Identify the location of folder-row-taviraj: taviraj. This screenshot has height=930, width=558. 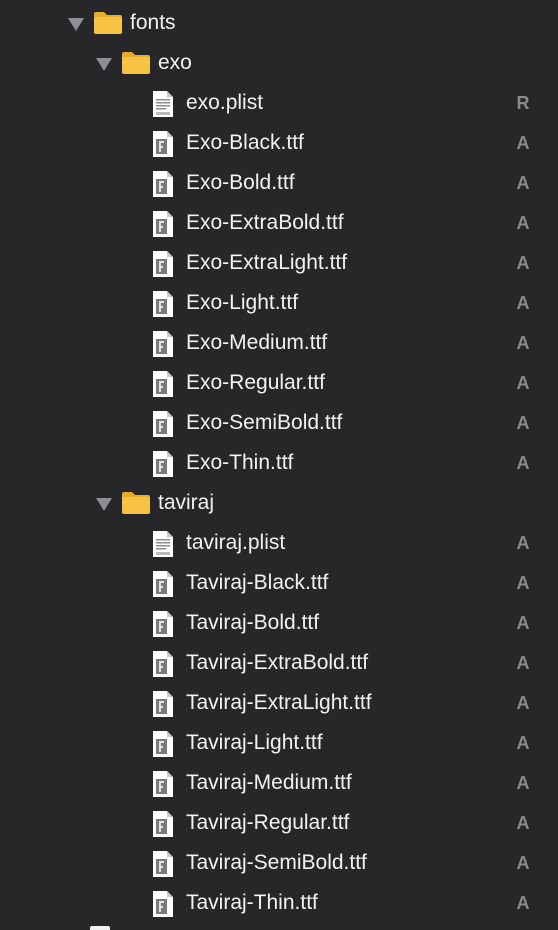
(279, 504).